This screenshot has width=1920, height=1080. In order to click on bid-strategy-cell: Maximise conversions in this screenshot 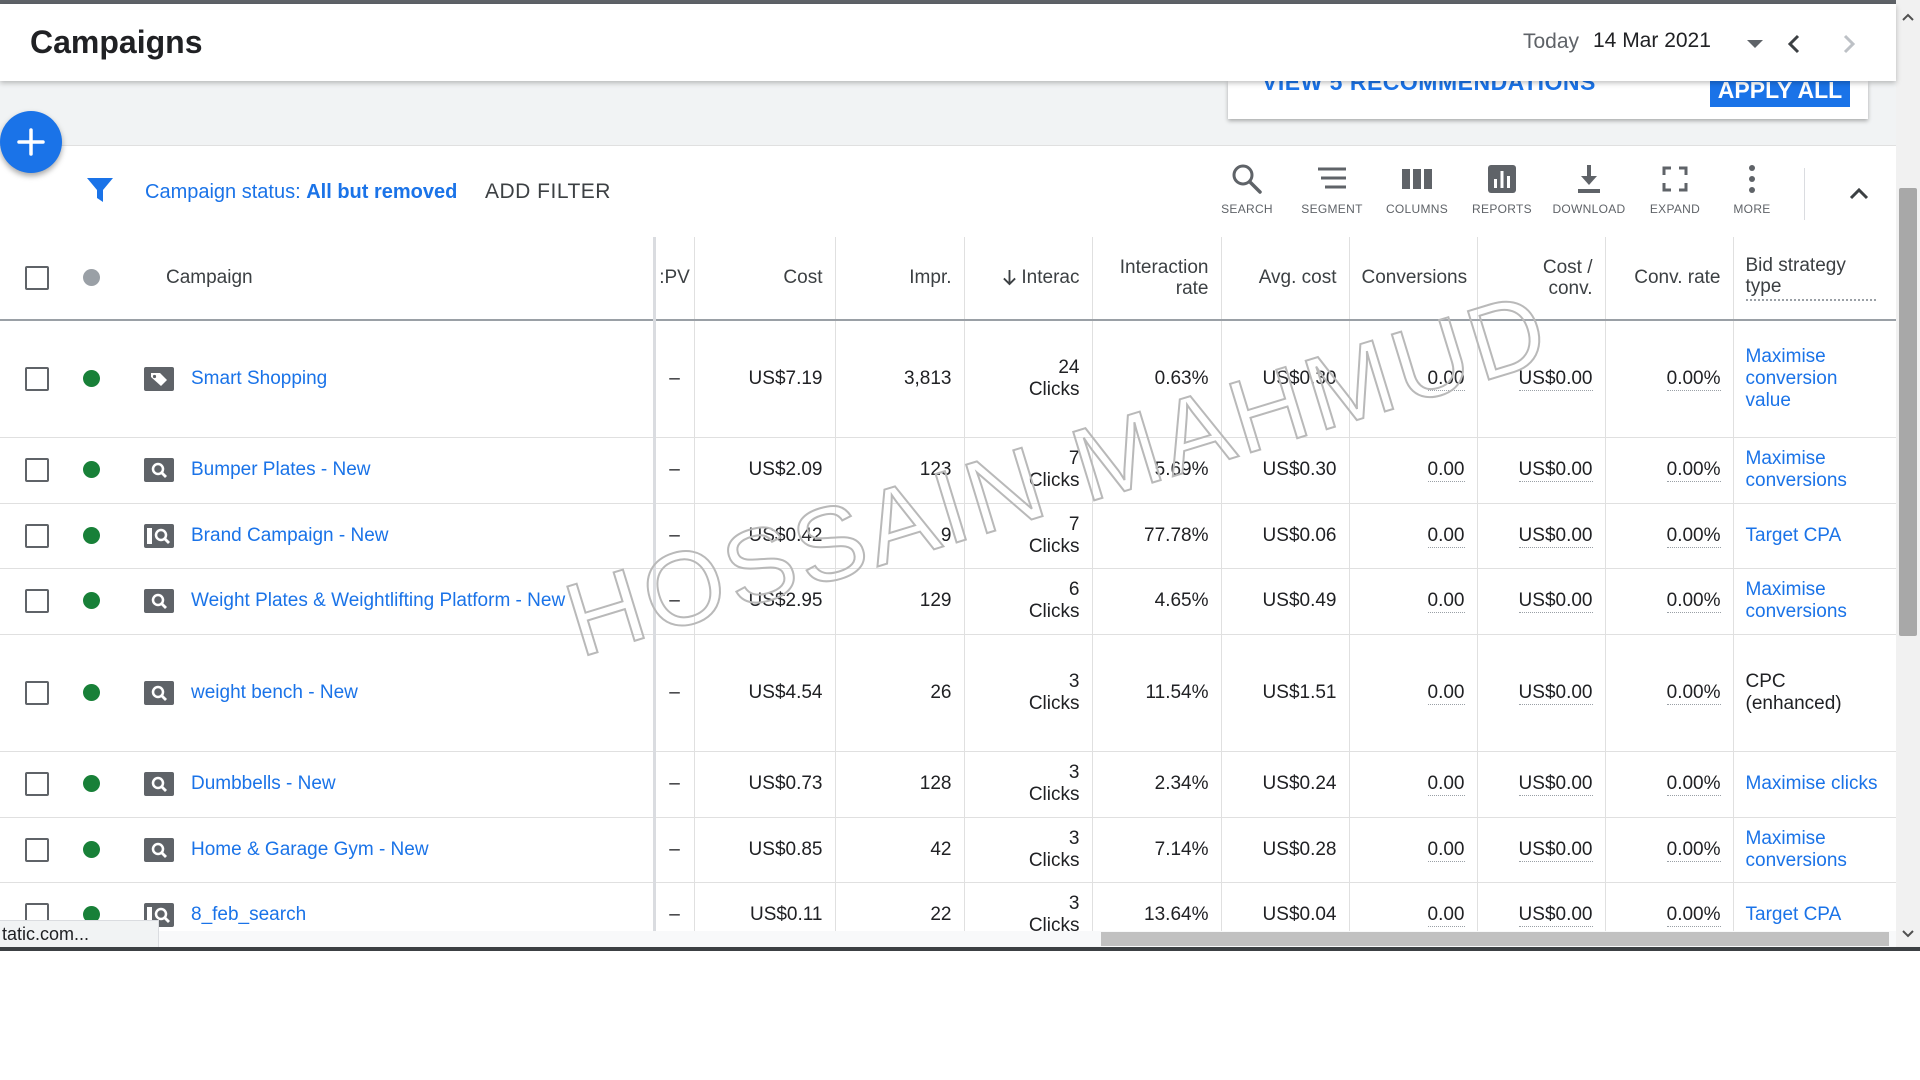, I will do `click(1814, 850)`.